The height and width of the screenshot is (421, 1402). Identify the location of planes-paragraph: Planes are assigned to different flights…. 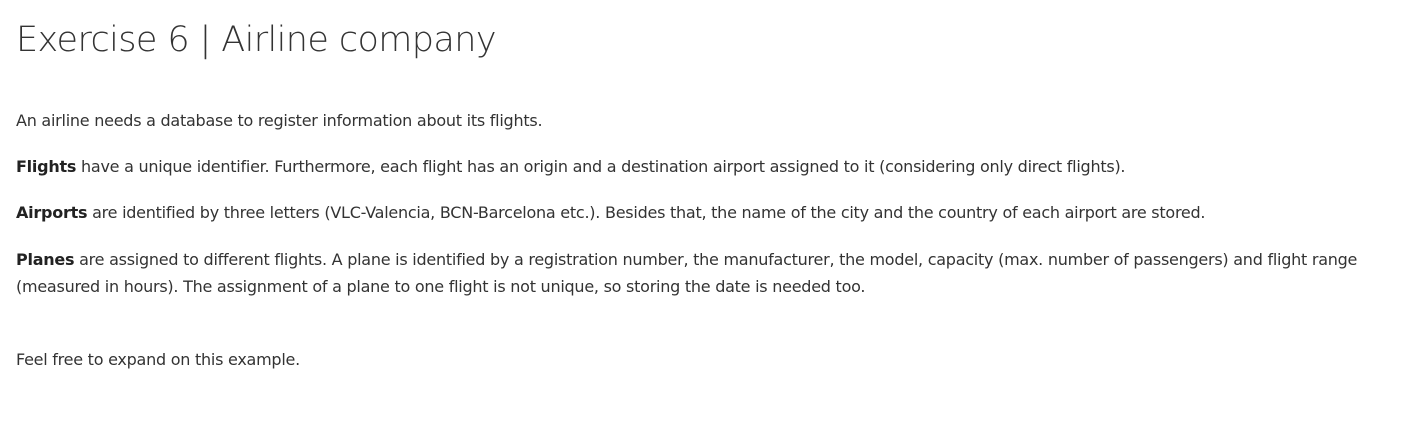
(701, 273).